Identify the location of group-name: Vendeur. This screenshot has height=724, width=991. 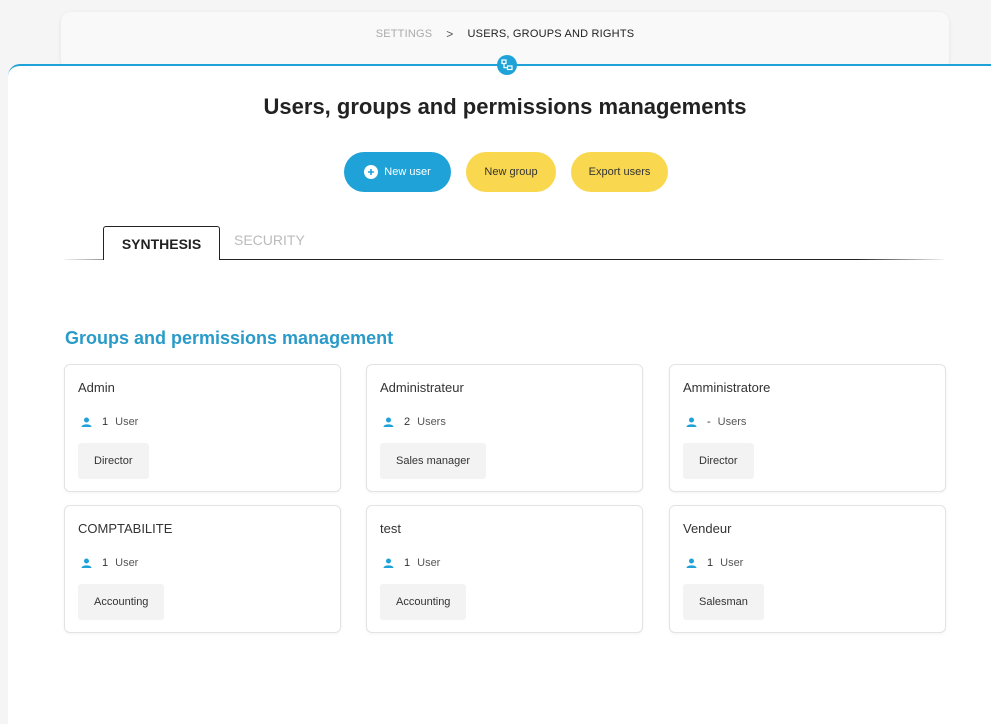
(707, 528).